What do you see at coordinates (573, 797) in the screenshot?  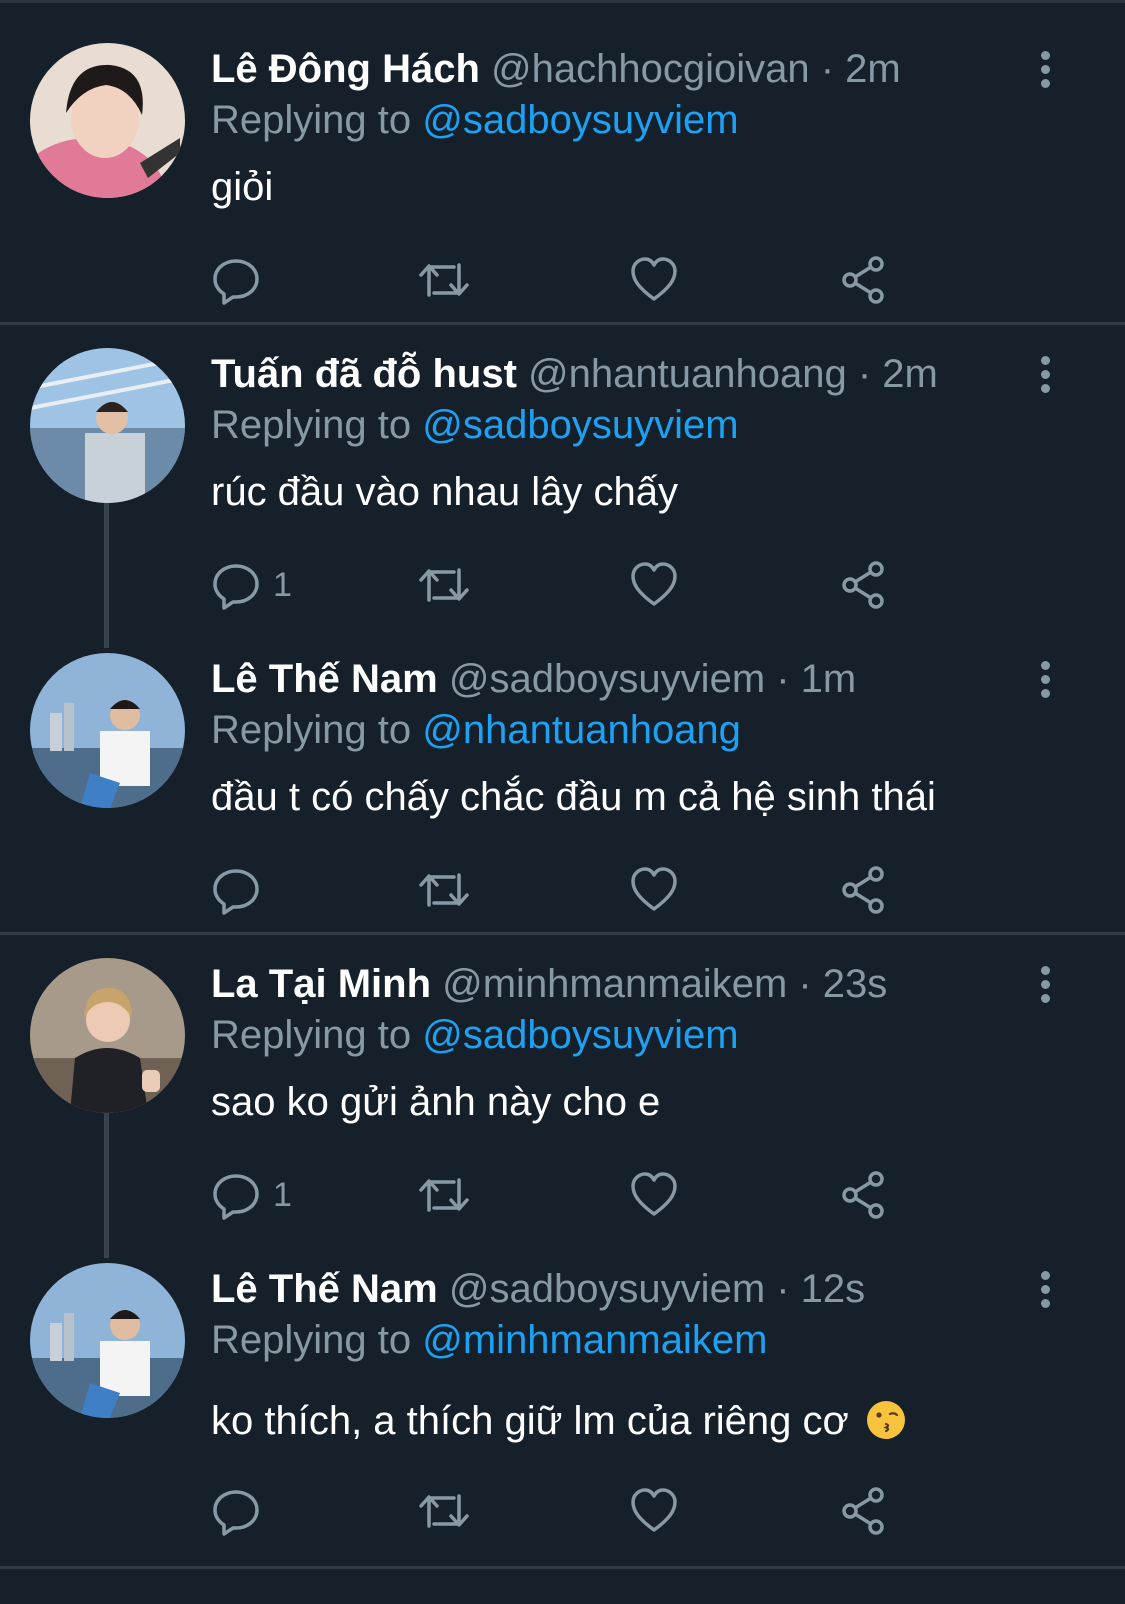 I see `tweet-text: đầu t có chấy chắc đầu m cả hệ sinh thái` at bounding box center [573, 797].